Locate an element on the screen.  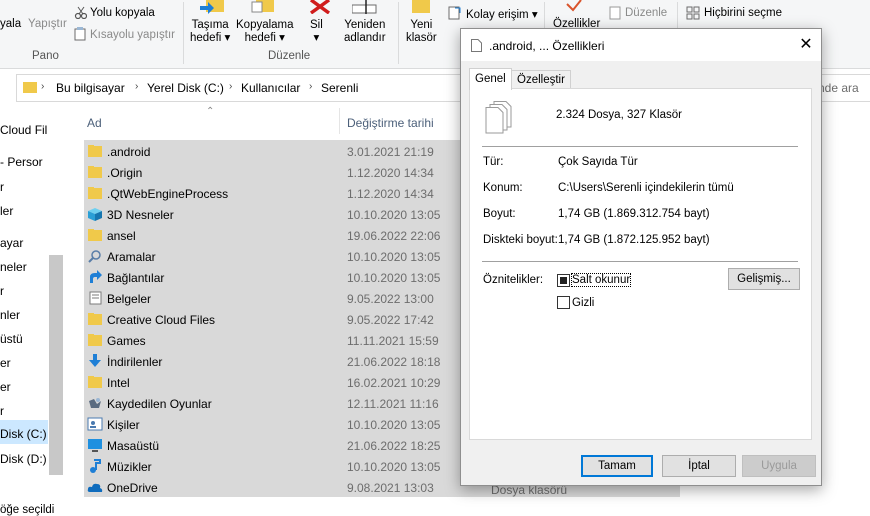
nav-item: Cloud Fil is located at coordinates (23, 130).